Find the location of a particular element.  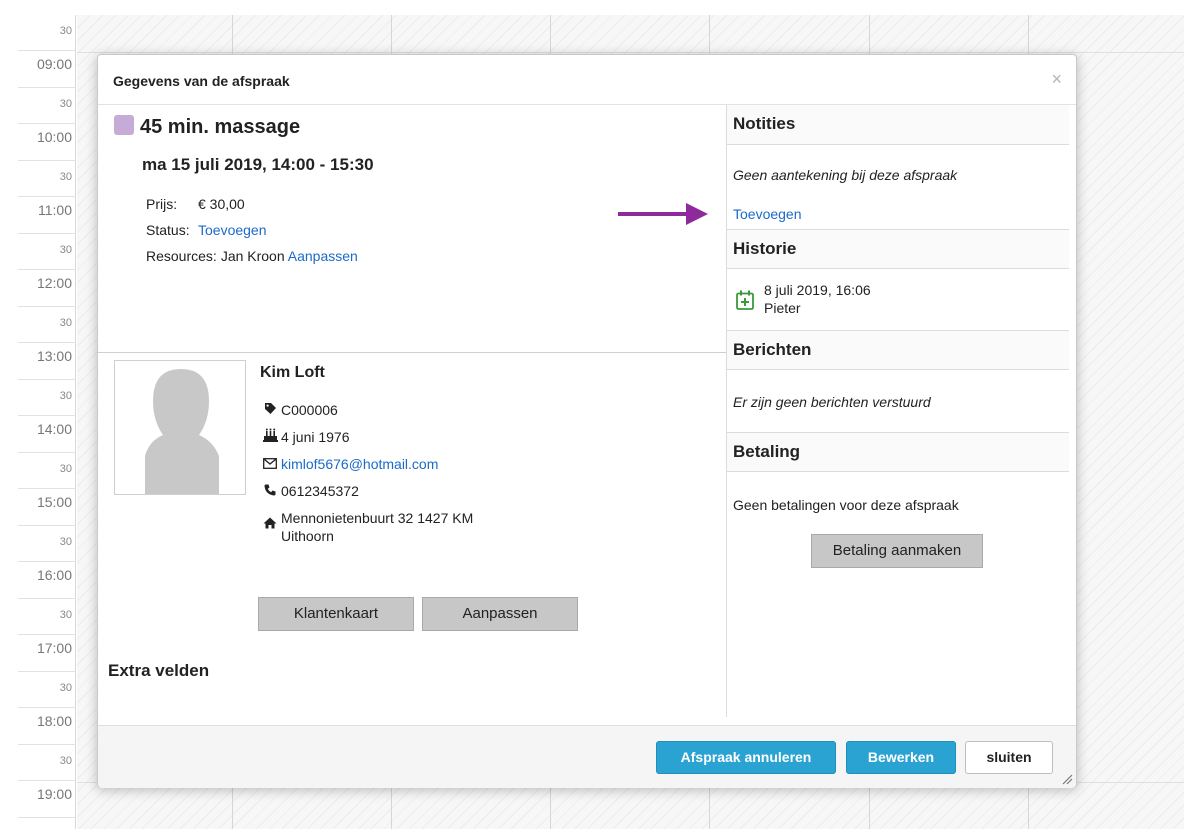

client-address-line2: Uithoorn is located at coordinates (307, 536).